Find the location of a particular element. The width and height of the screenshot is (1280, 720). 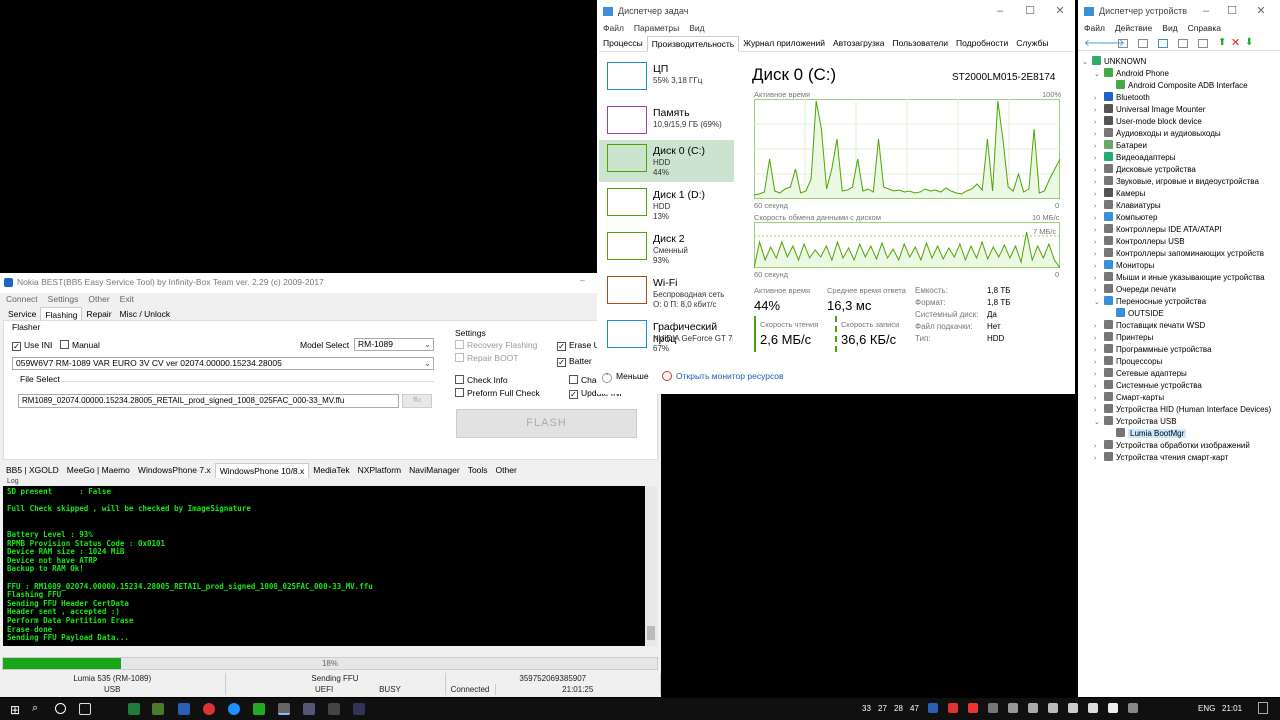

device-tree-item: › Системные устройства is located at coordinates (1176, 386).